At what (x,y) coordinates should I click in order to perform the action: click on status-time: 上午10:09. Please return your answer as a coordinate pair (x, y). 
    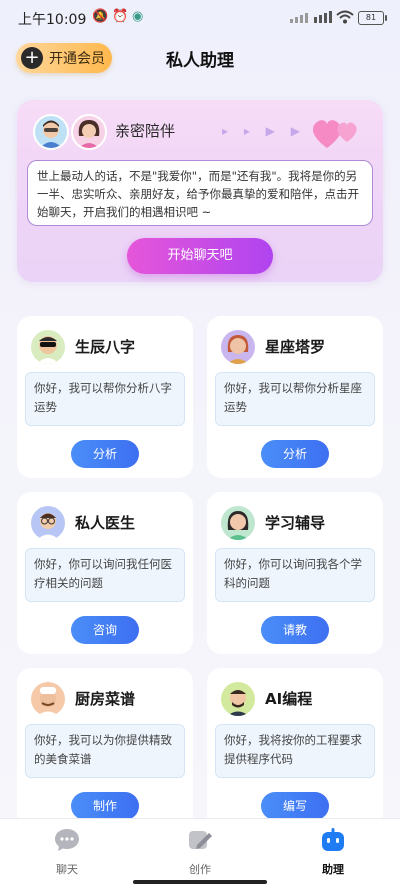
    Looking at the image, I should click on (52, 20).